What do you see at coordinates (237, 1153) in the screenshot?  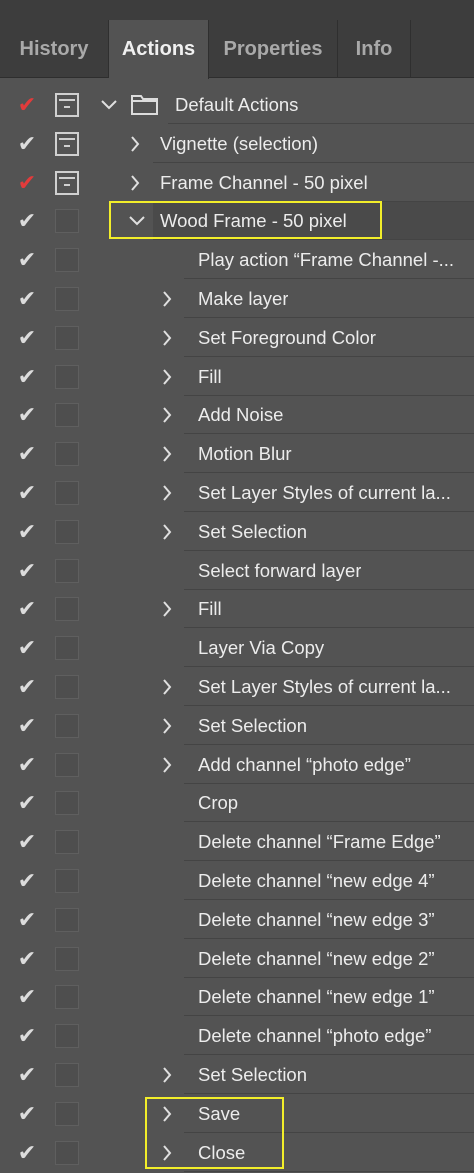 I see `action-row: ✔ Close` at bounding box center [237, 1153].